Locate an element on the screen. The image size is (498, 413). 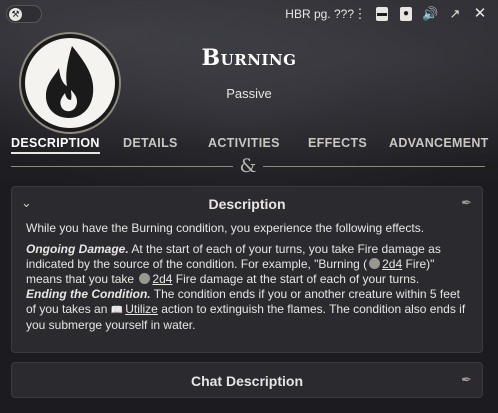
token-icon: ● is located at coordinates (406, 14).